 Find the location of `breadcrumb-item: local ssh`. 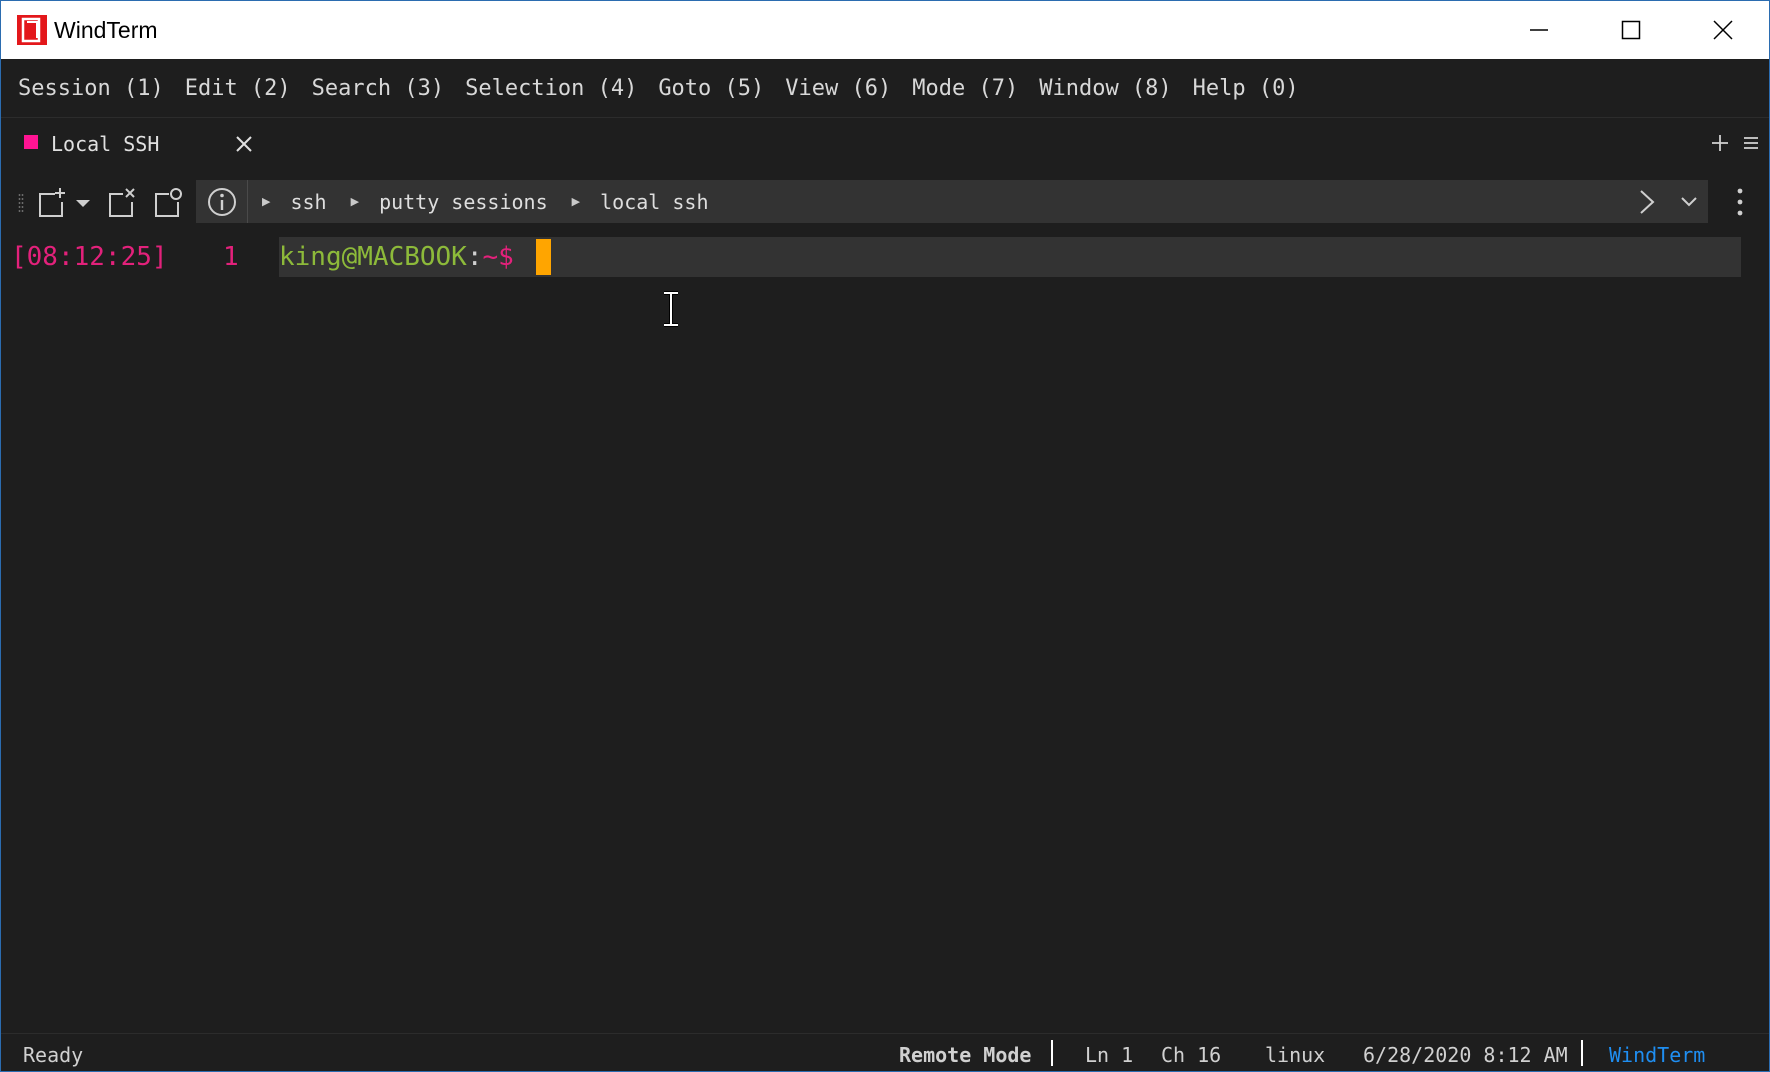

breadcrumb-item: local ssh is located at coordinates (654, 202).